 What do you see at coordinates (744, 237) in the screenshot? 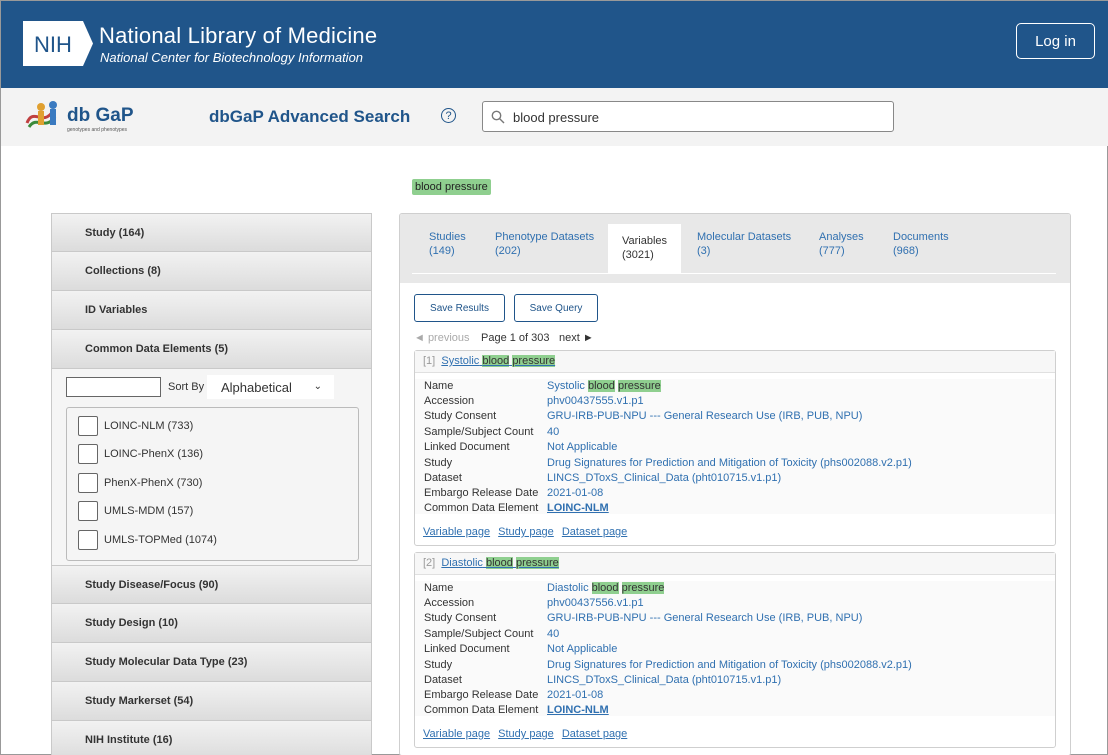
I see `tab-label: Molecular Datasets` at bounding box center [744, 237].